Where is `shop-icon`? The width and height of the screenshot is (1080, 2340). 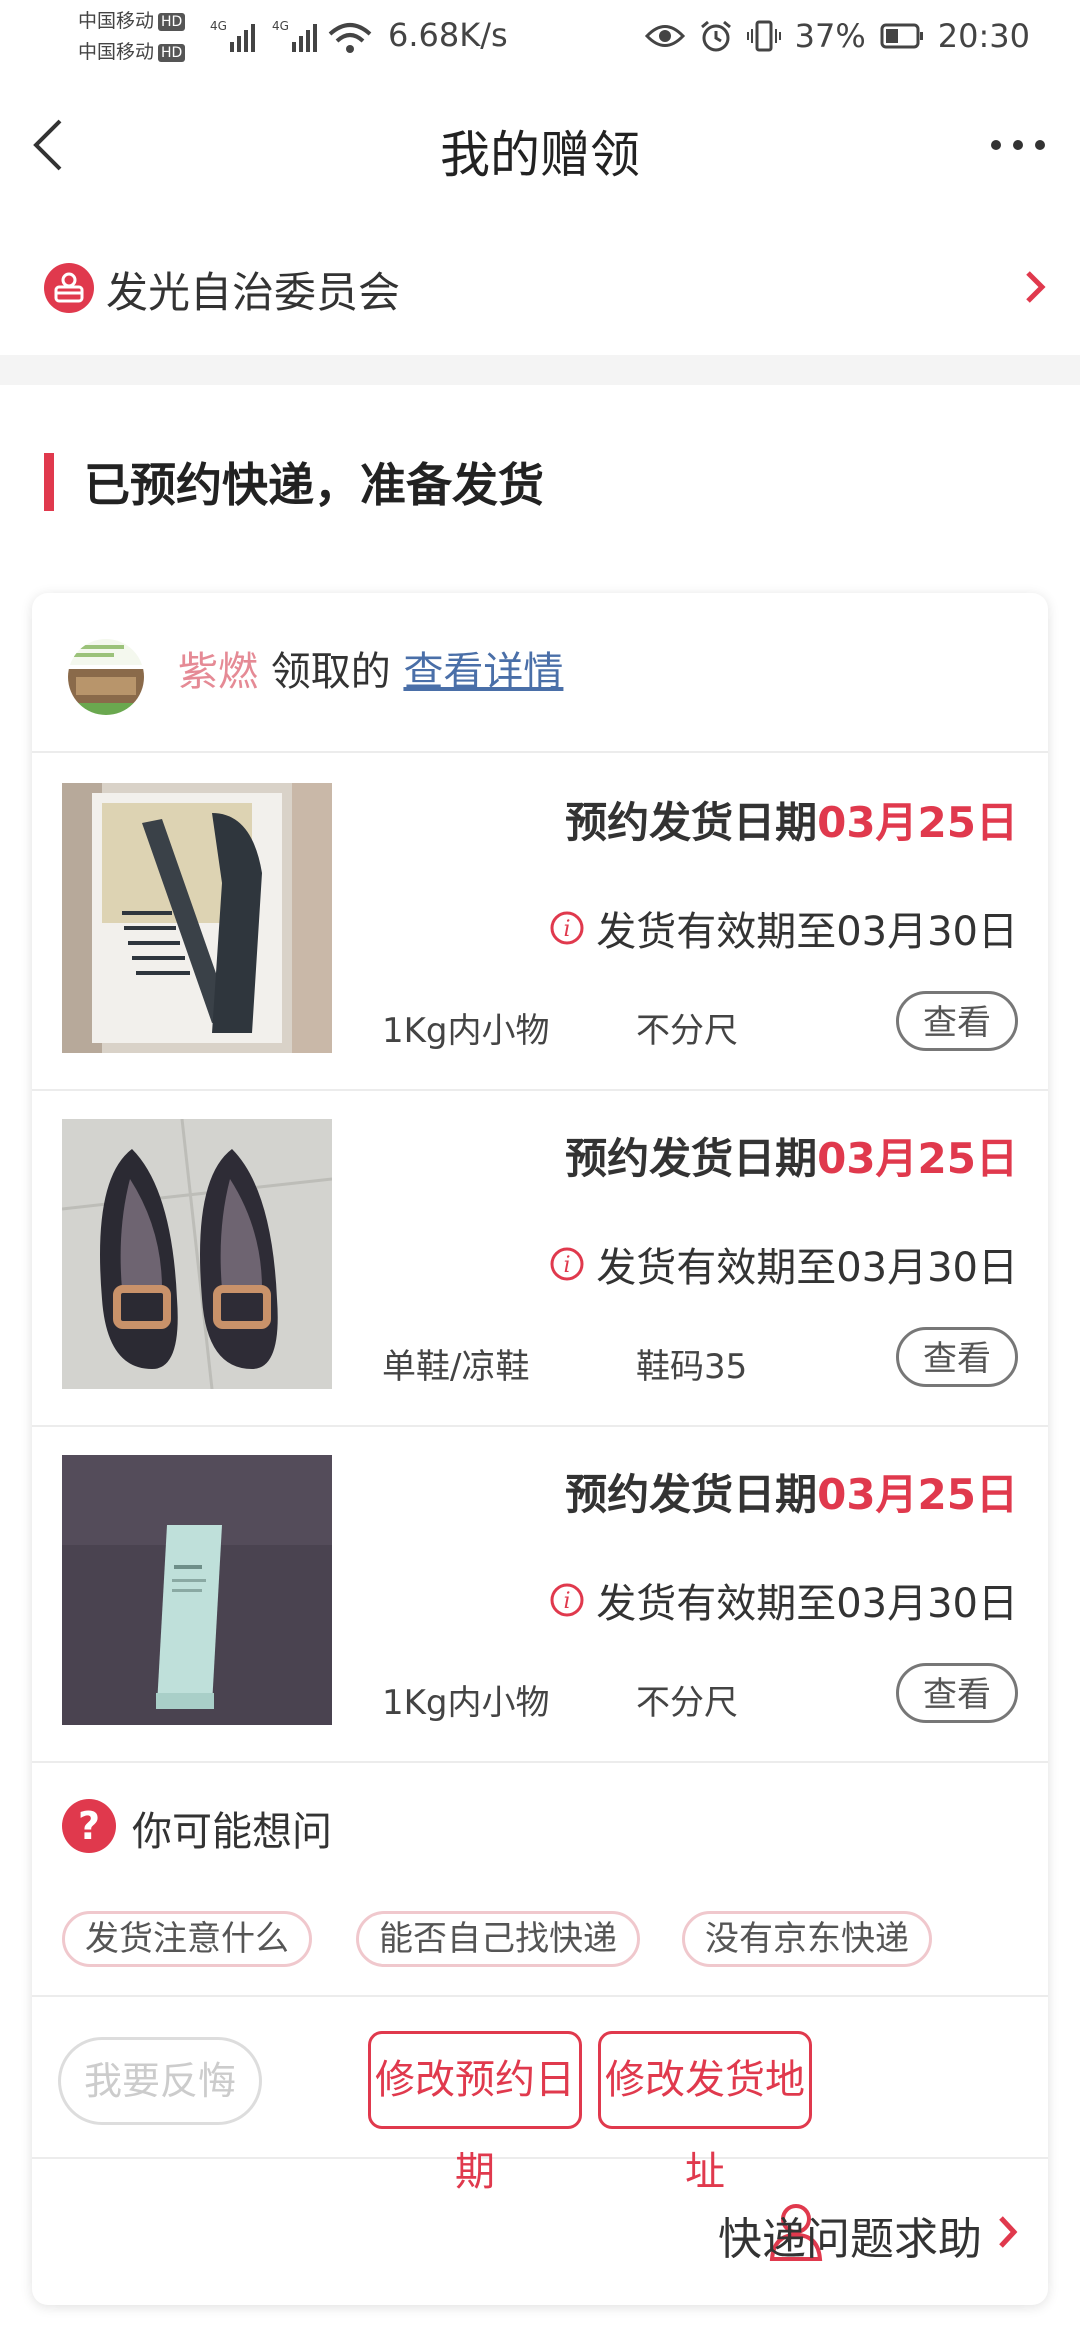
shop-icon is located at coordinates (69, 288).